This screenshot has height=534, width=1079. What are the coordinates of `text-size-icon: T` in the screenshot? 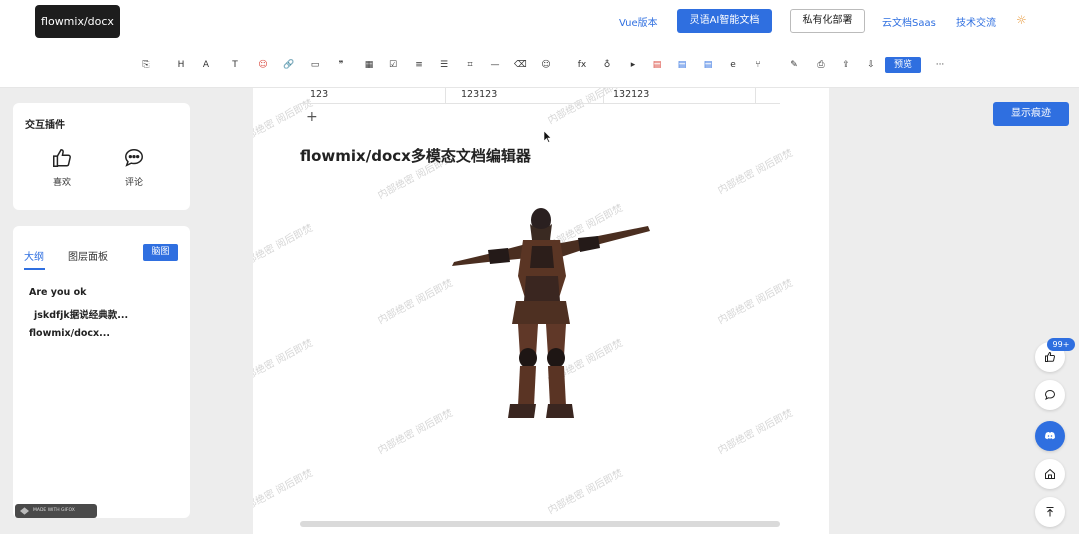 It's located at (235, 65).